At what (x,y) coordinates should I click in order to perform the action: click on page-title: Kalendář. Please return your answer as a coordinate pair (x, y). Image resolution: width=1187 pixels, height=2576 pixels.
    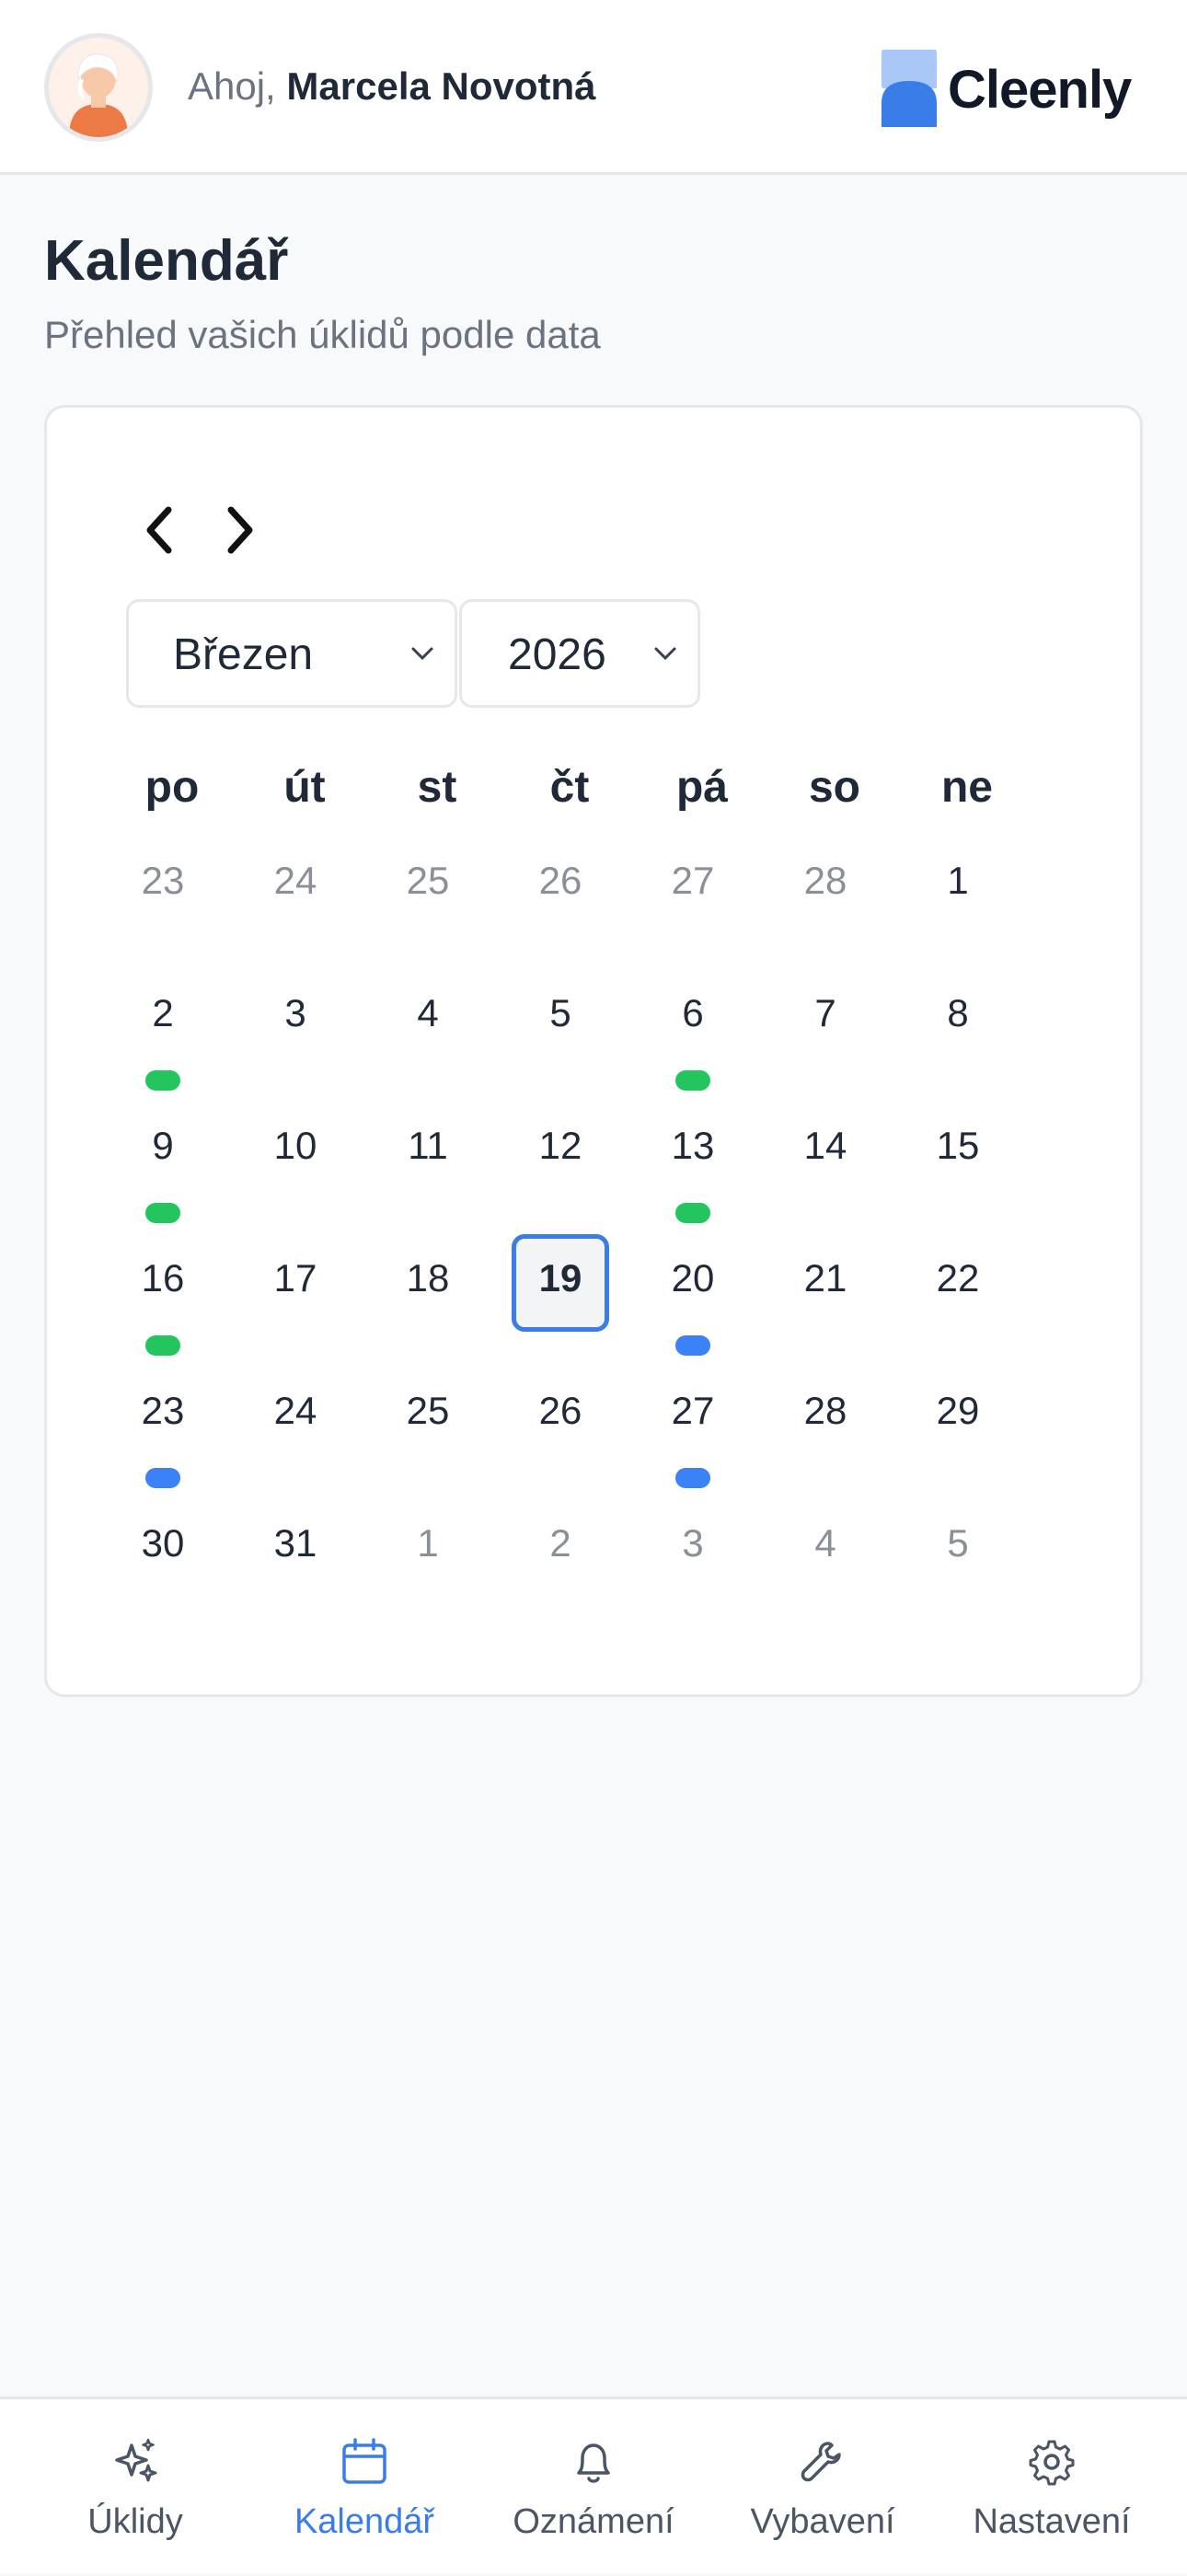
    Looking at the image, I should click on (166, 261).